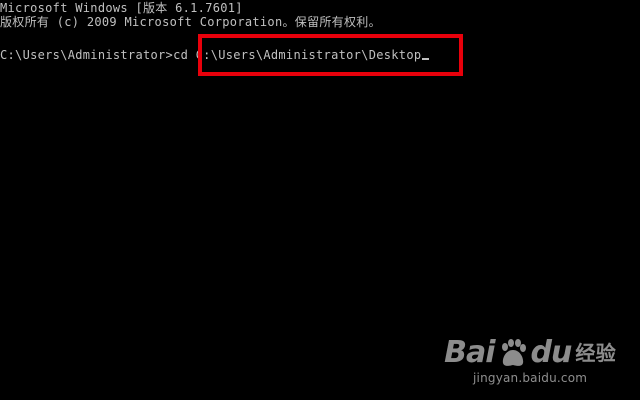 This screenshot has height=400, width=640. What do you see at coordinates (530, 378) in the screenshot?
I see `watermark-url: jingyan.baidu.com` at bounding box center [530, 378].